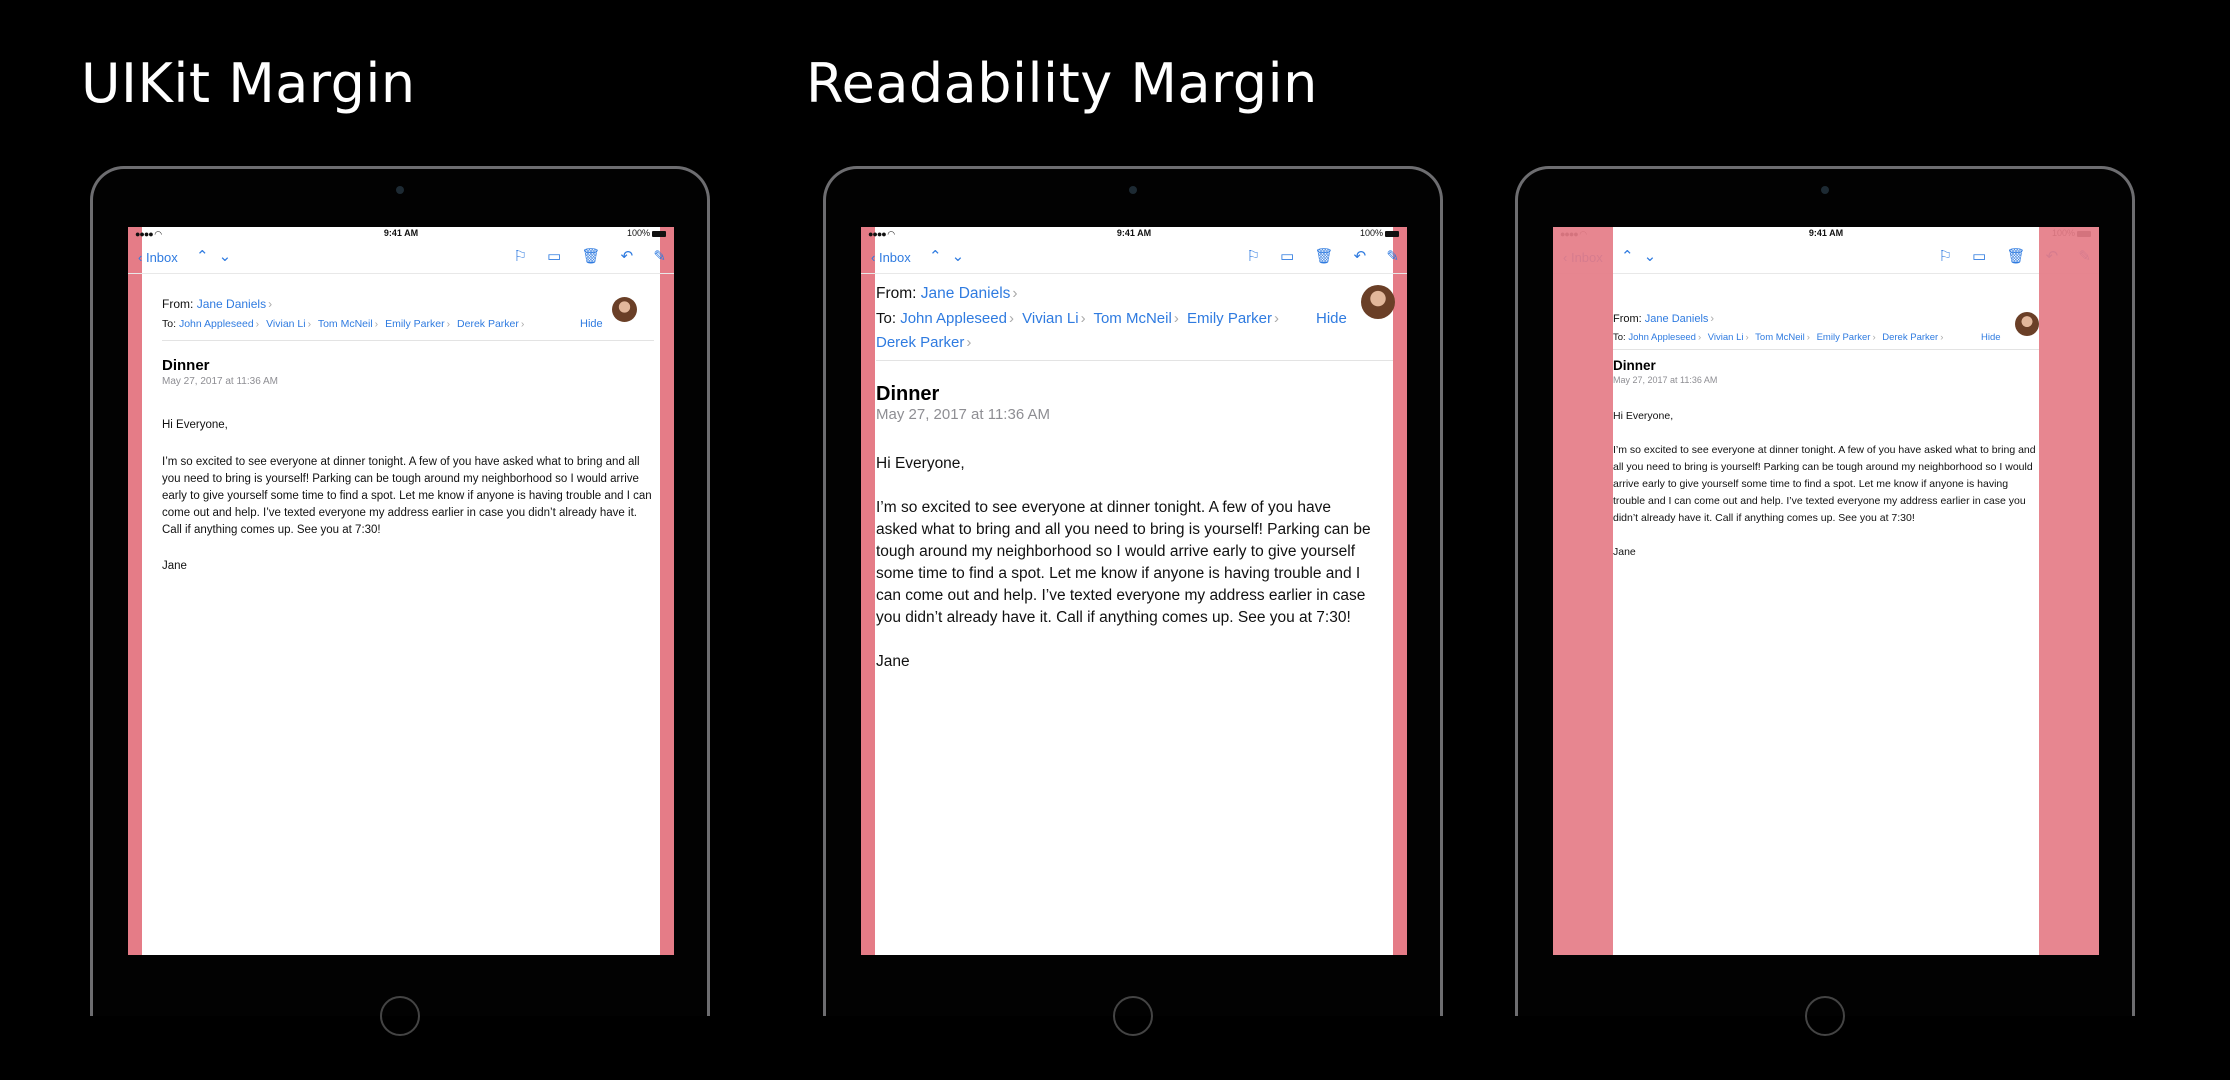  What do you see at coordinates (1062, 83) in the screenshot?
I see `heading-readability-margin: Readability Margin` at bounding box center [1062, 83].